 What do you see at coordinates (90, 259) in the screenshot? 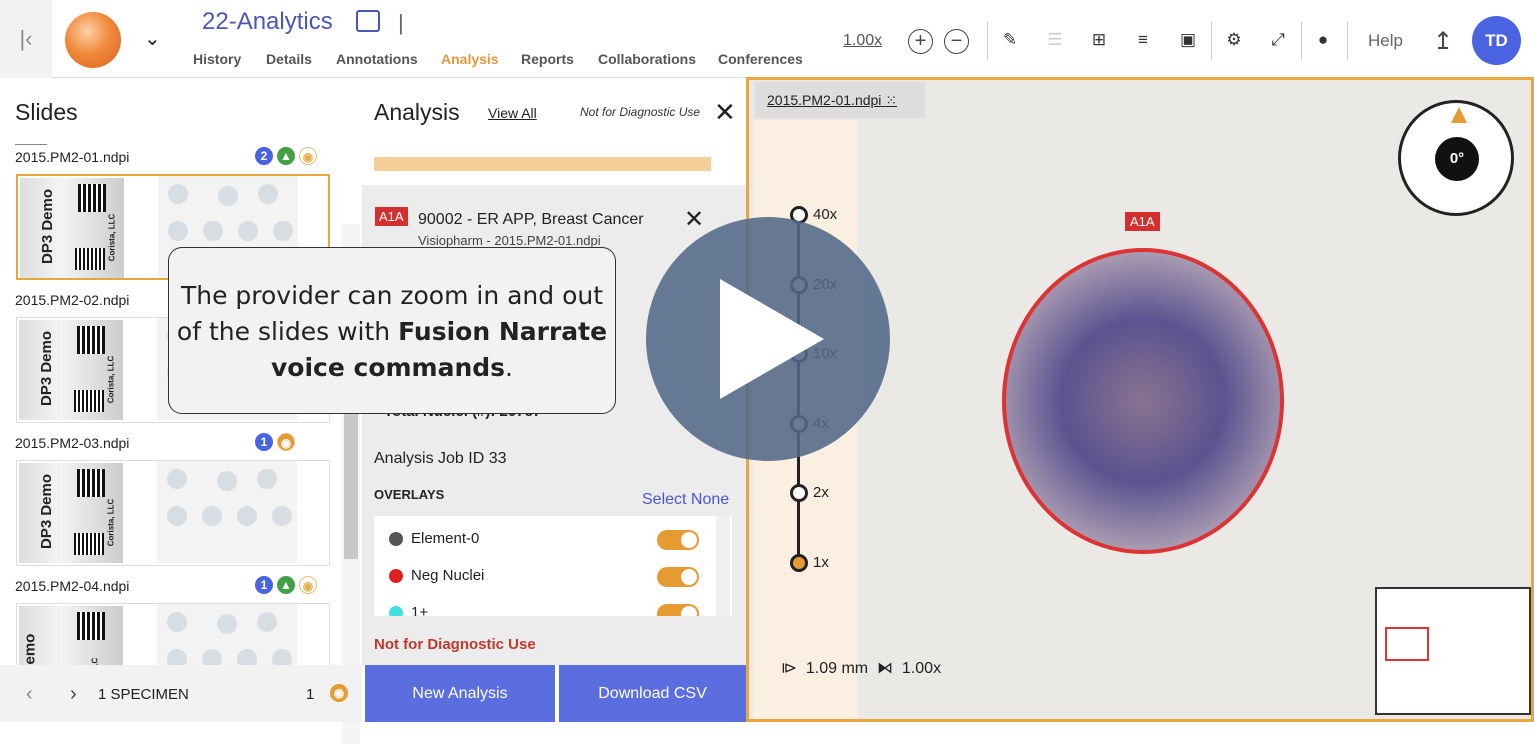
I see `barcode` at bounding box center [90, 259].